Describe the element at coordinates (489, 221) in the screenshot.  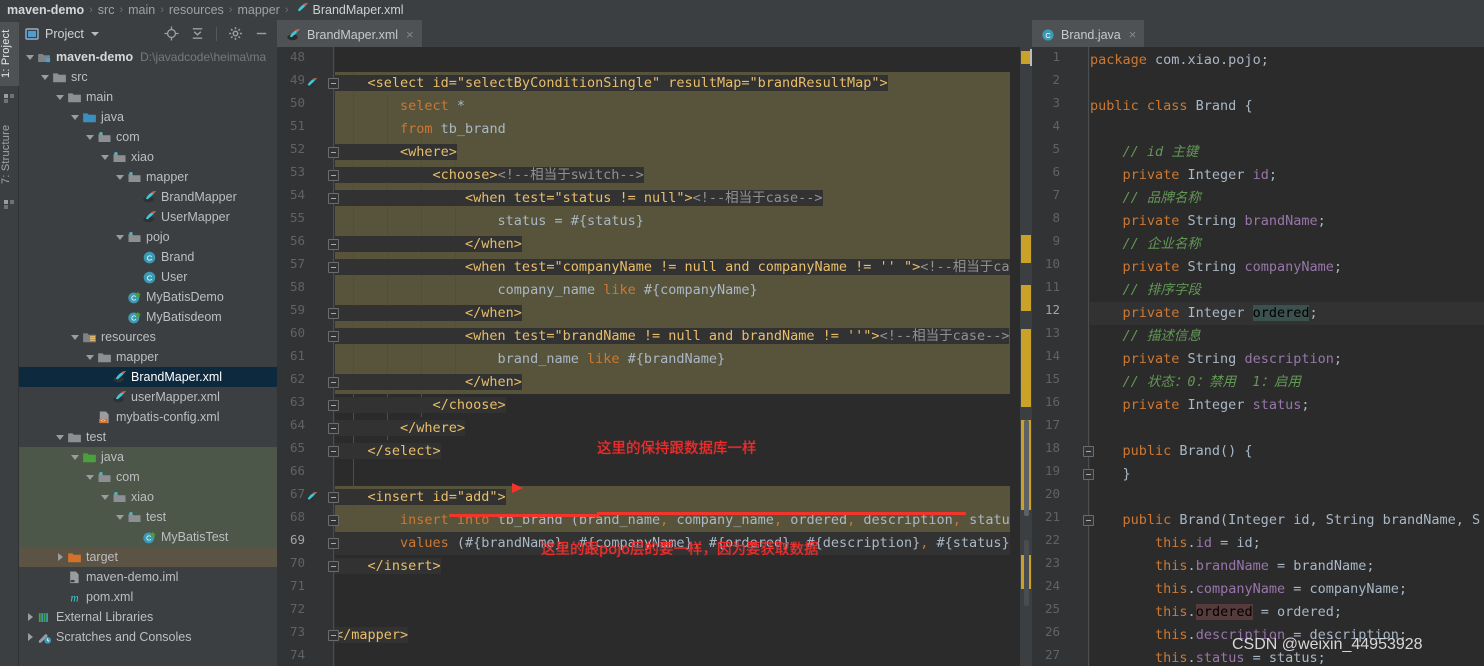
I see `code-line: status = #{status}` at that location.